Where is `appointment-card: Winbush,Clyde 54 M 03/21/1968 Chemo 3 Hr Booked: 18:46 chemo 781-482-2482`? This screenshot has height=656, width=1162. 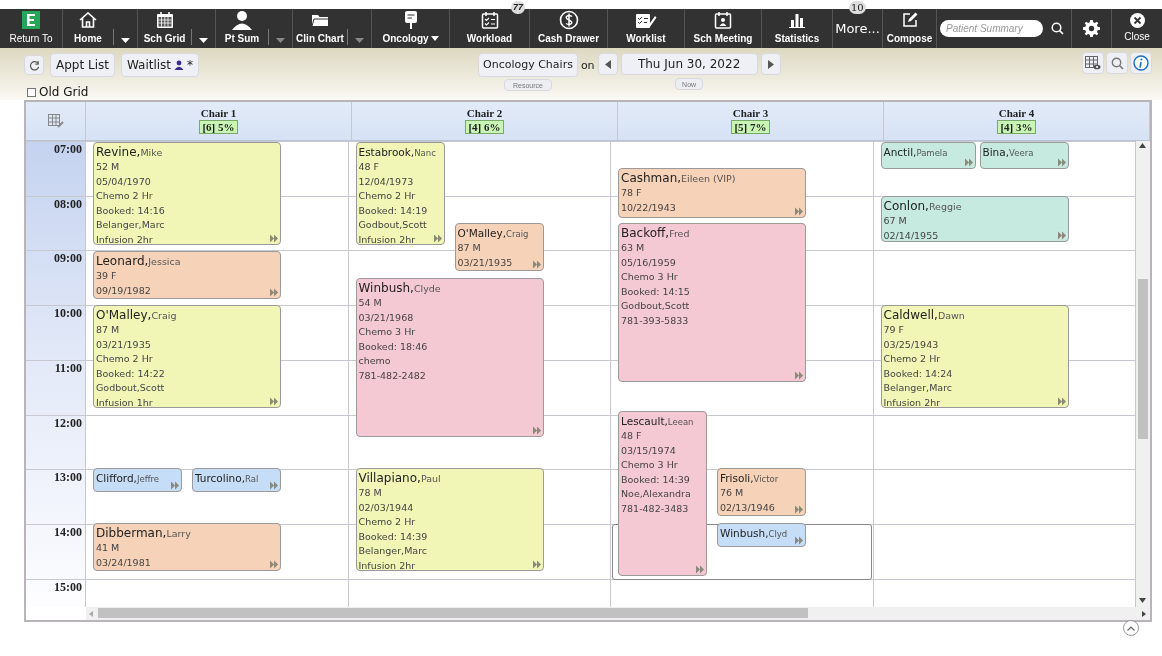 appointment-card: Winbush,Clyde 54 M 03/21/1968 Chemo 3 Hr Booked: 18:46 chemo 781-482-2482 is located at coordinates (449, 357).